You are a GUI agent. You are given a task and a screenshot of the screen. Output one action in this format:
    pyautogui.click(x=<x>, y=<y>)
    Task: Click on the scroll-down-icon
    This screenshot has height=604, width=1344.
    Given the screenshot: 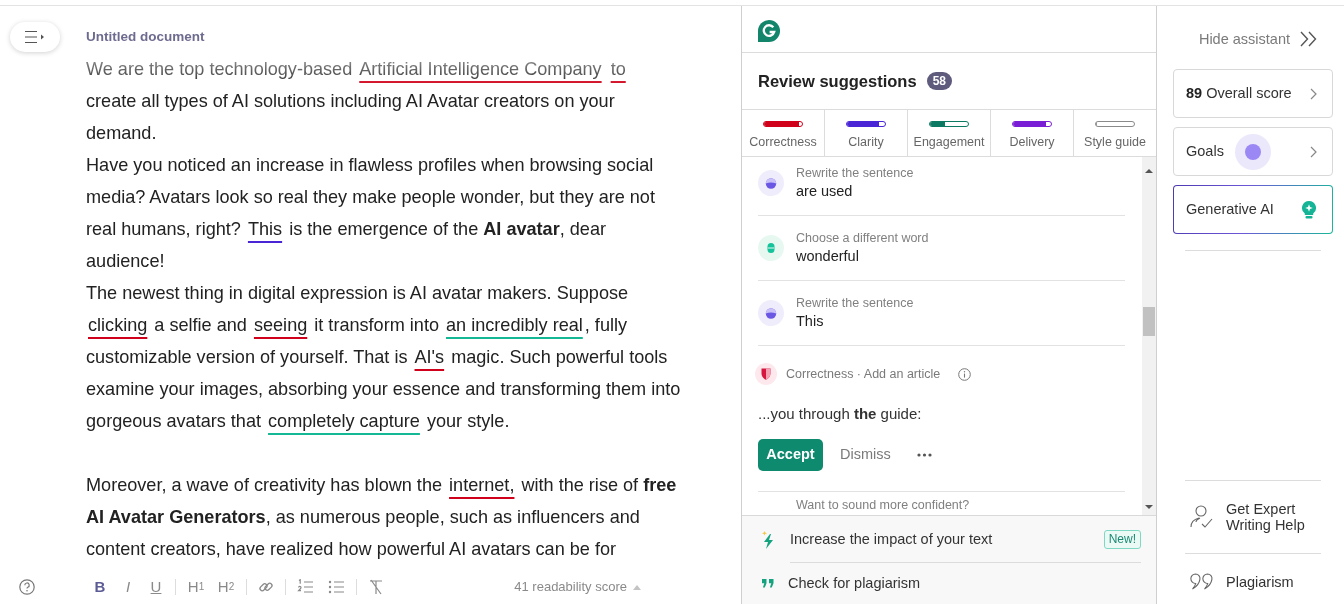 What is the action you would take?
    pyautogui.click(x=1149, y=507)
    